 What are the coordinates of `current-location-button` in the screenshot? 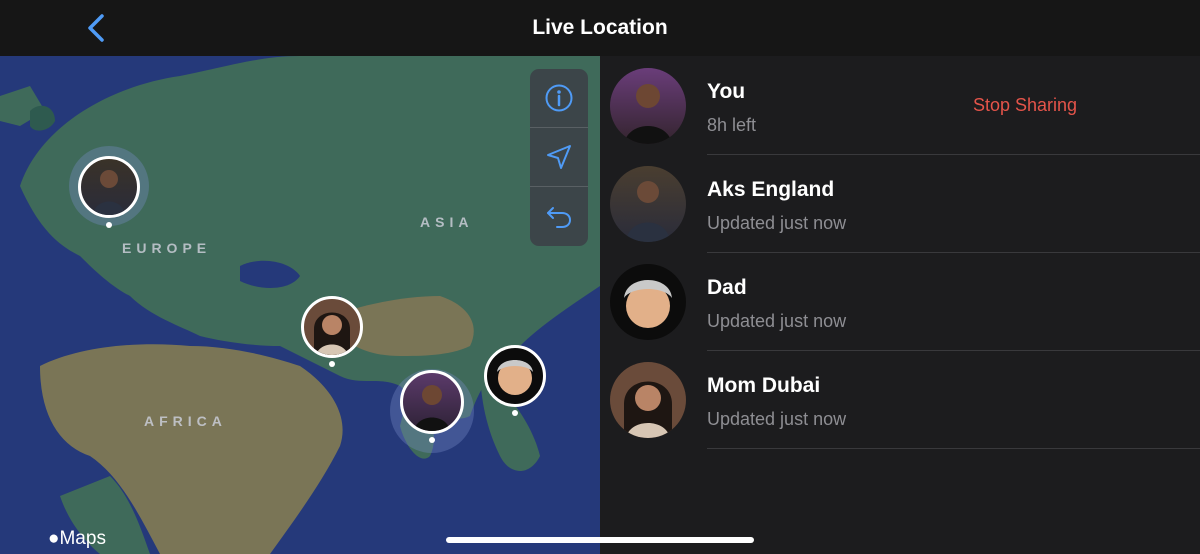 It's located at (559, 157).